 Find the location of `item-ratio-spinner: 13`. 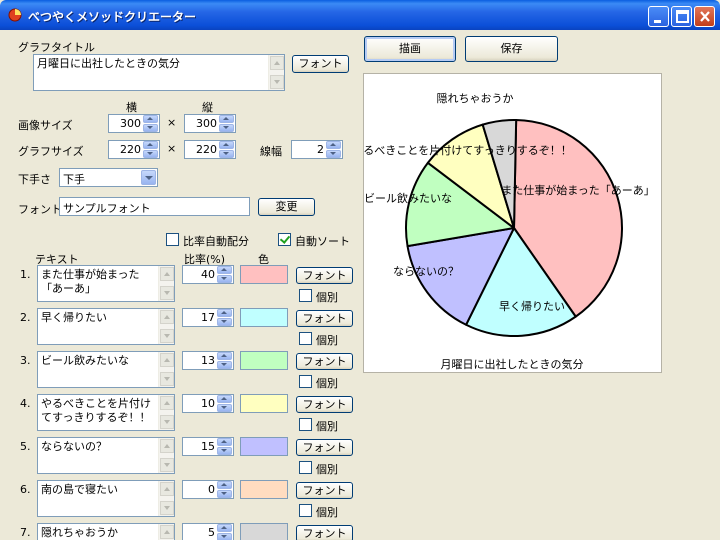

item-ratio-spinner: 13 is located at coordinates (208, 360).